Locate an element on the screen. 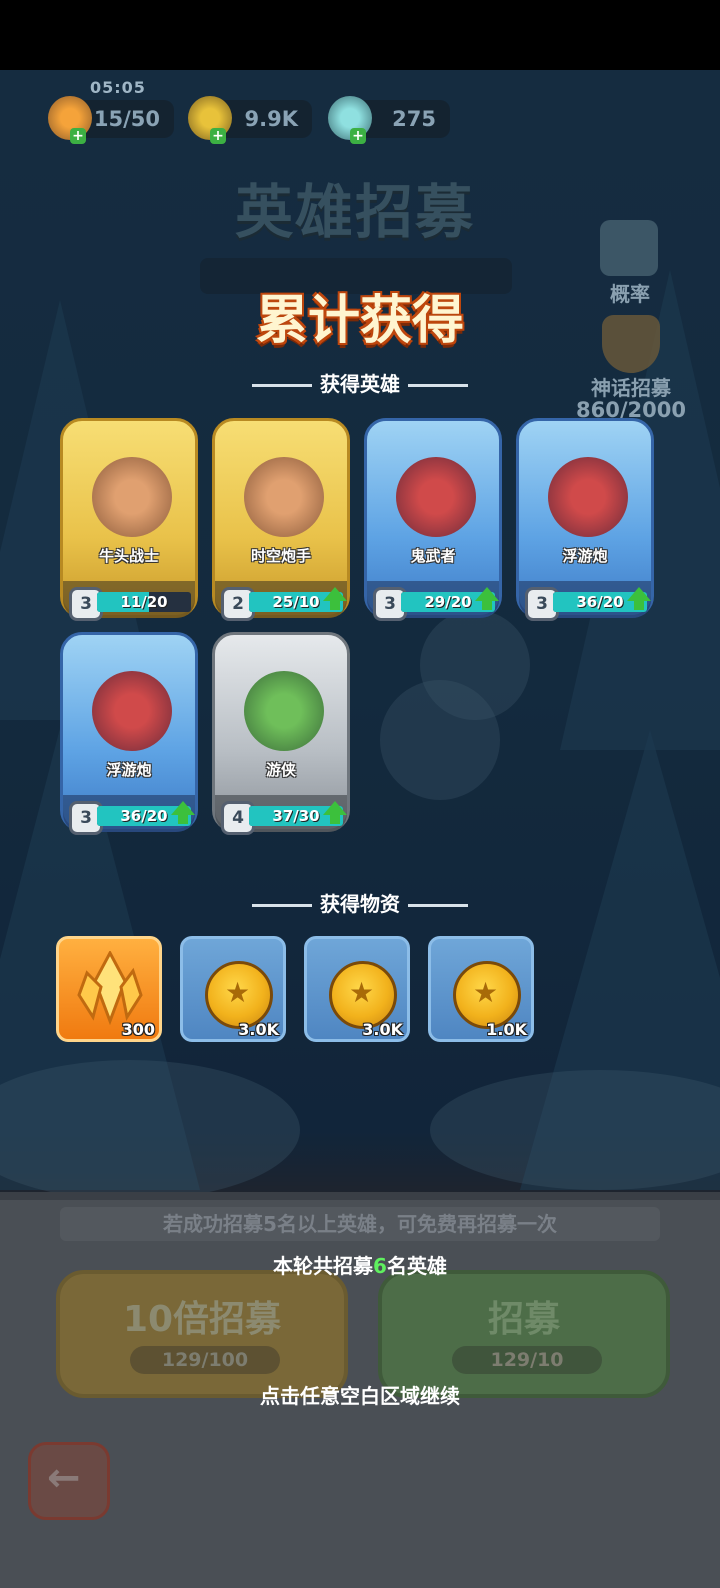  results-headline: 累计获得 is located at coordinates (359, 321).